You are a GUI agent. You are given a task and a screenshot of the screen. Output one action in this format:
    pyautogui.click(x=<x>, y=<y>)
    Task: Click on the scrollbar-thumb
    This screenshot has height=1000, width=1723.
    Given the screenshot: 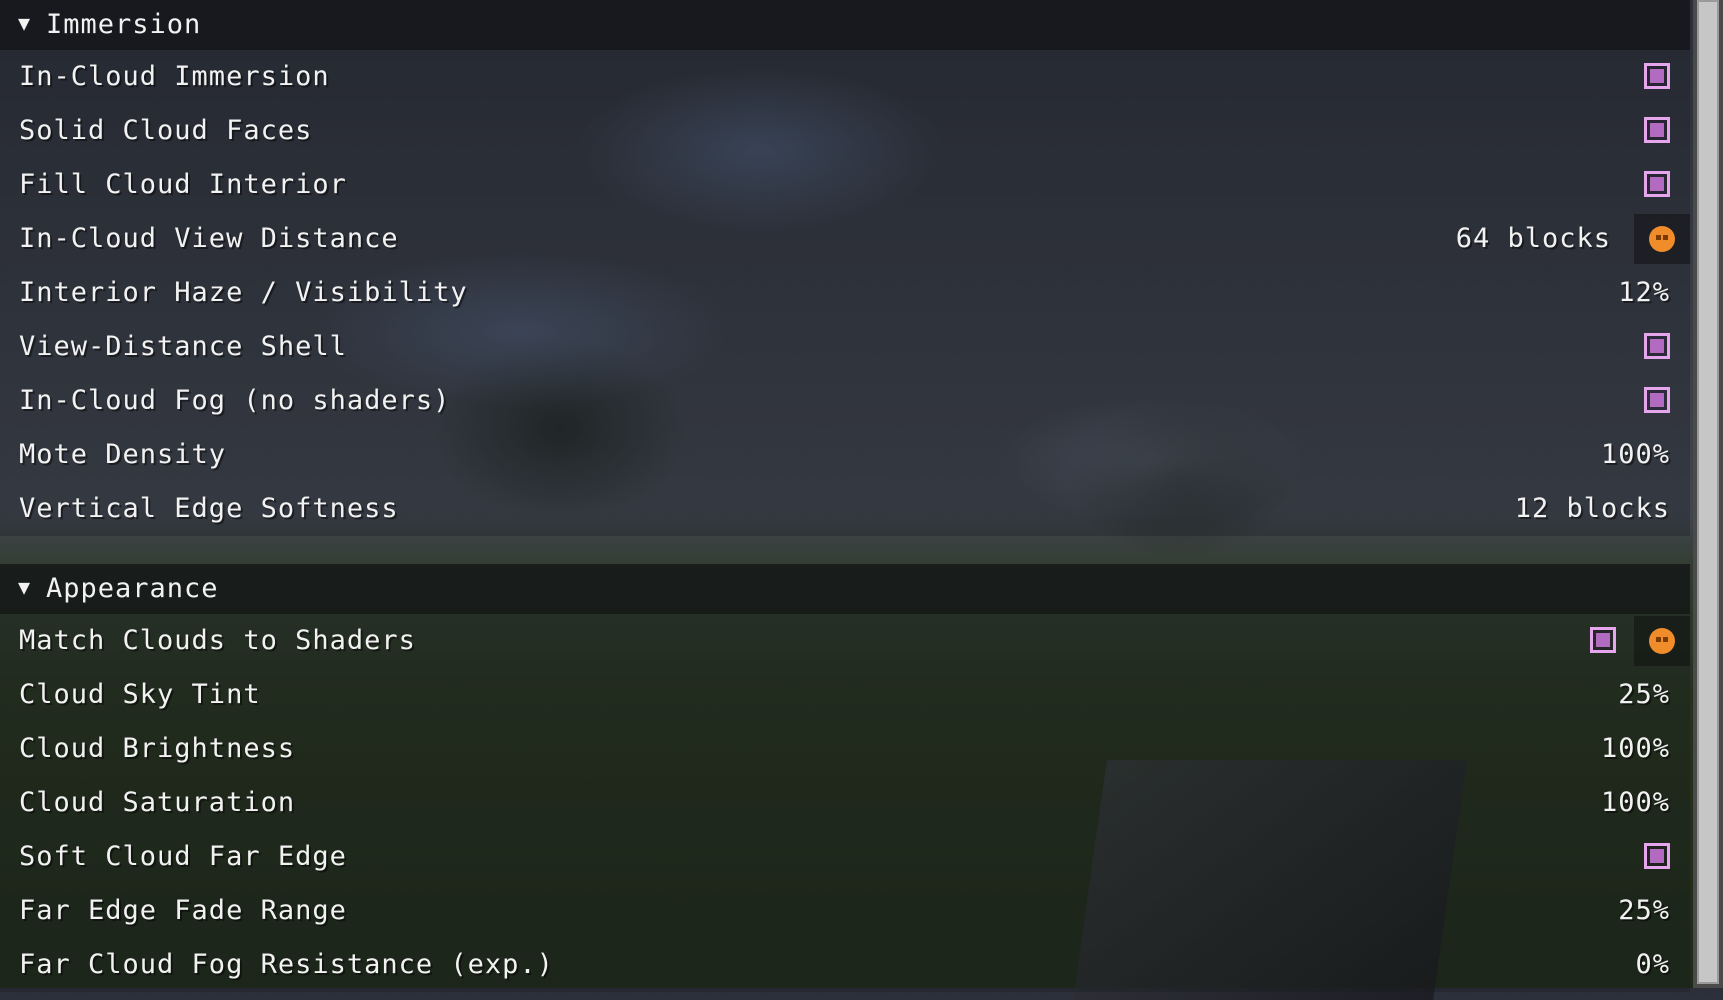 What is the action you would take?
    pyautogui.click(x=1708, y=492)
    